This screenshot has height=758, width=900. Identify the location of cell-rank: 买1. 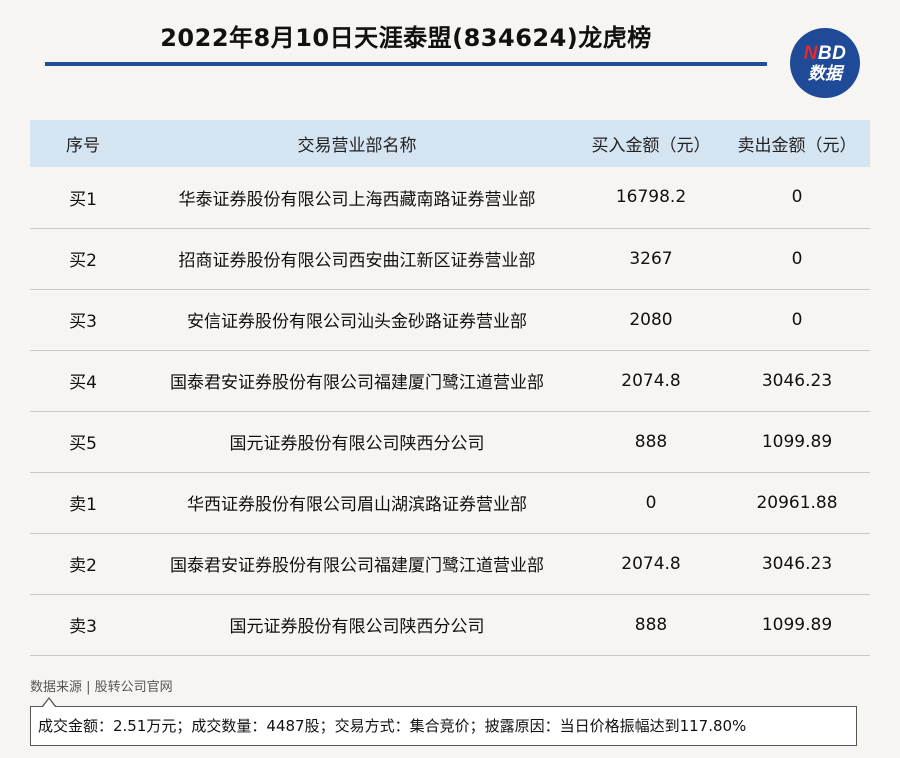
(83, 199).